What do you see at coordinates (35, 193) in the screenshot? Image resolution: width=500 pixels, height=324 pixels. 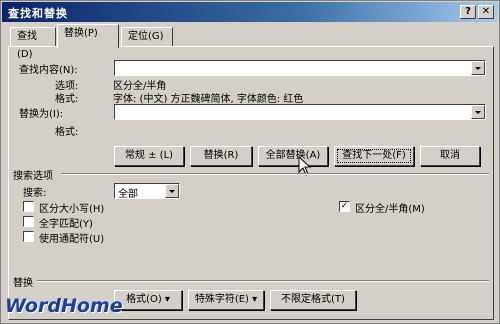 I see `search-scope-label: 搜索:` at bounding box center [35, 193].